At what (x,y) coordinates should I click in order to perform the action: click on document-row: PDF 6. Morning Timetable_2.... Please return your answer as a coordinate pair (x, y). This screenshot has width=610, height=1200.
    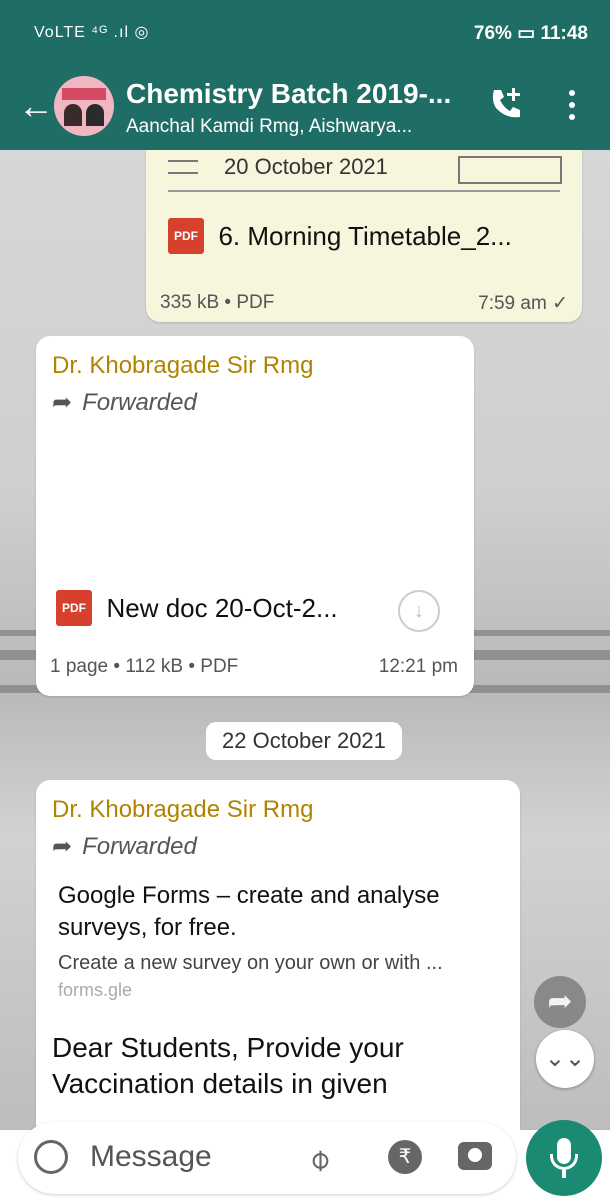
    Looking at the image, I should click on (340, 236).